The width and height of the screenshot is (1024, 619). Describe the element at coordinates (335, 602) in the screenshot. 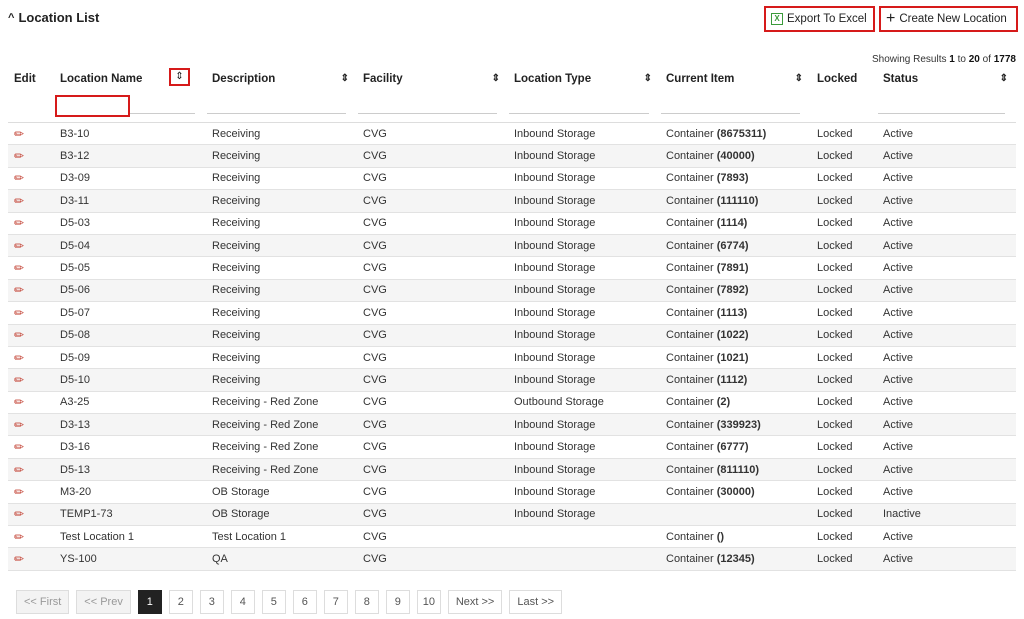

I see `page-7-button: 7` at that location.